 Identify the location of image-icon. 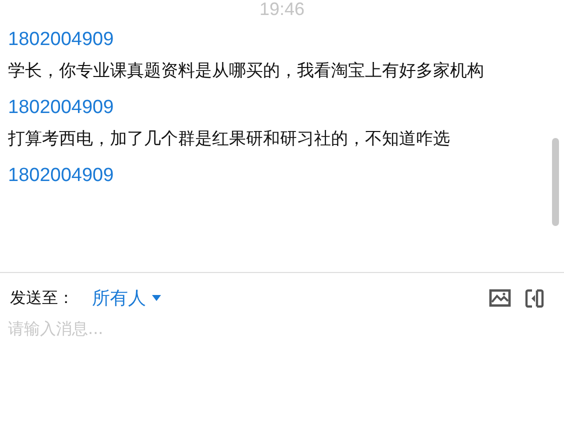
(500, 298).